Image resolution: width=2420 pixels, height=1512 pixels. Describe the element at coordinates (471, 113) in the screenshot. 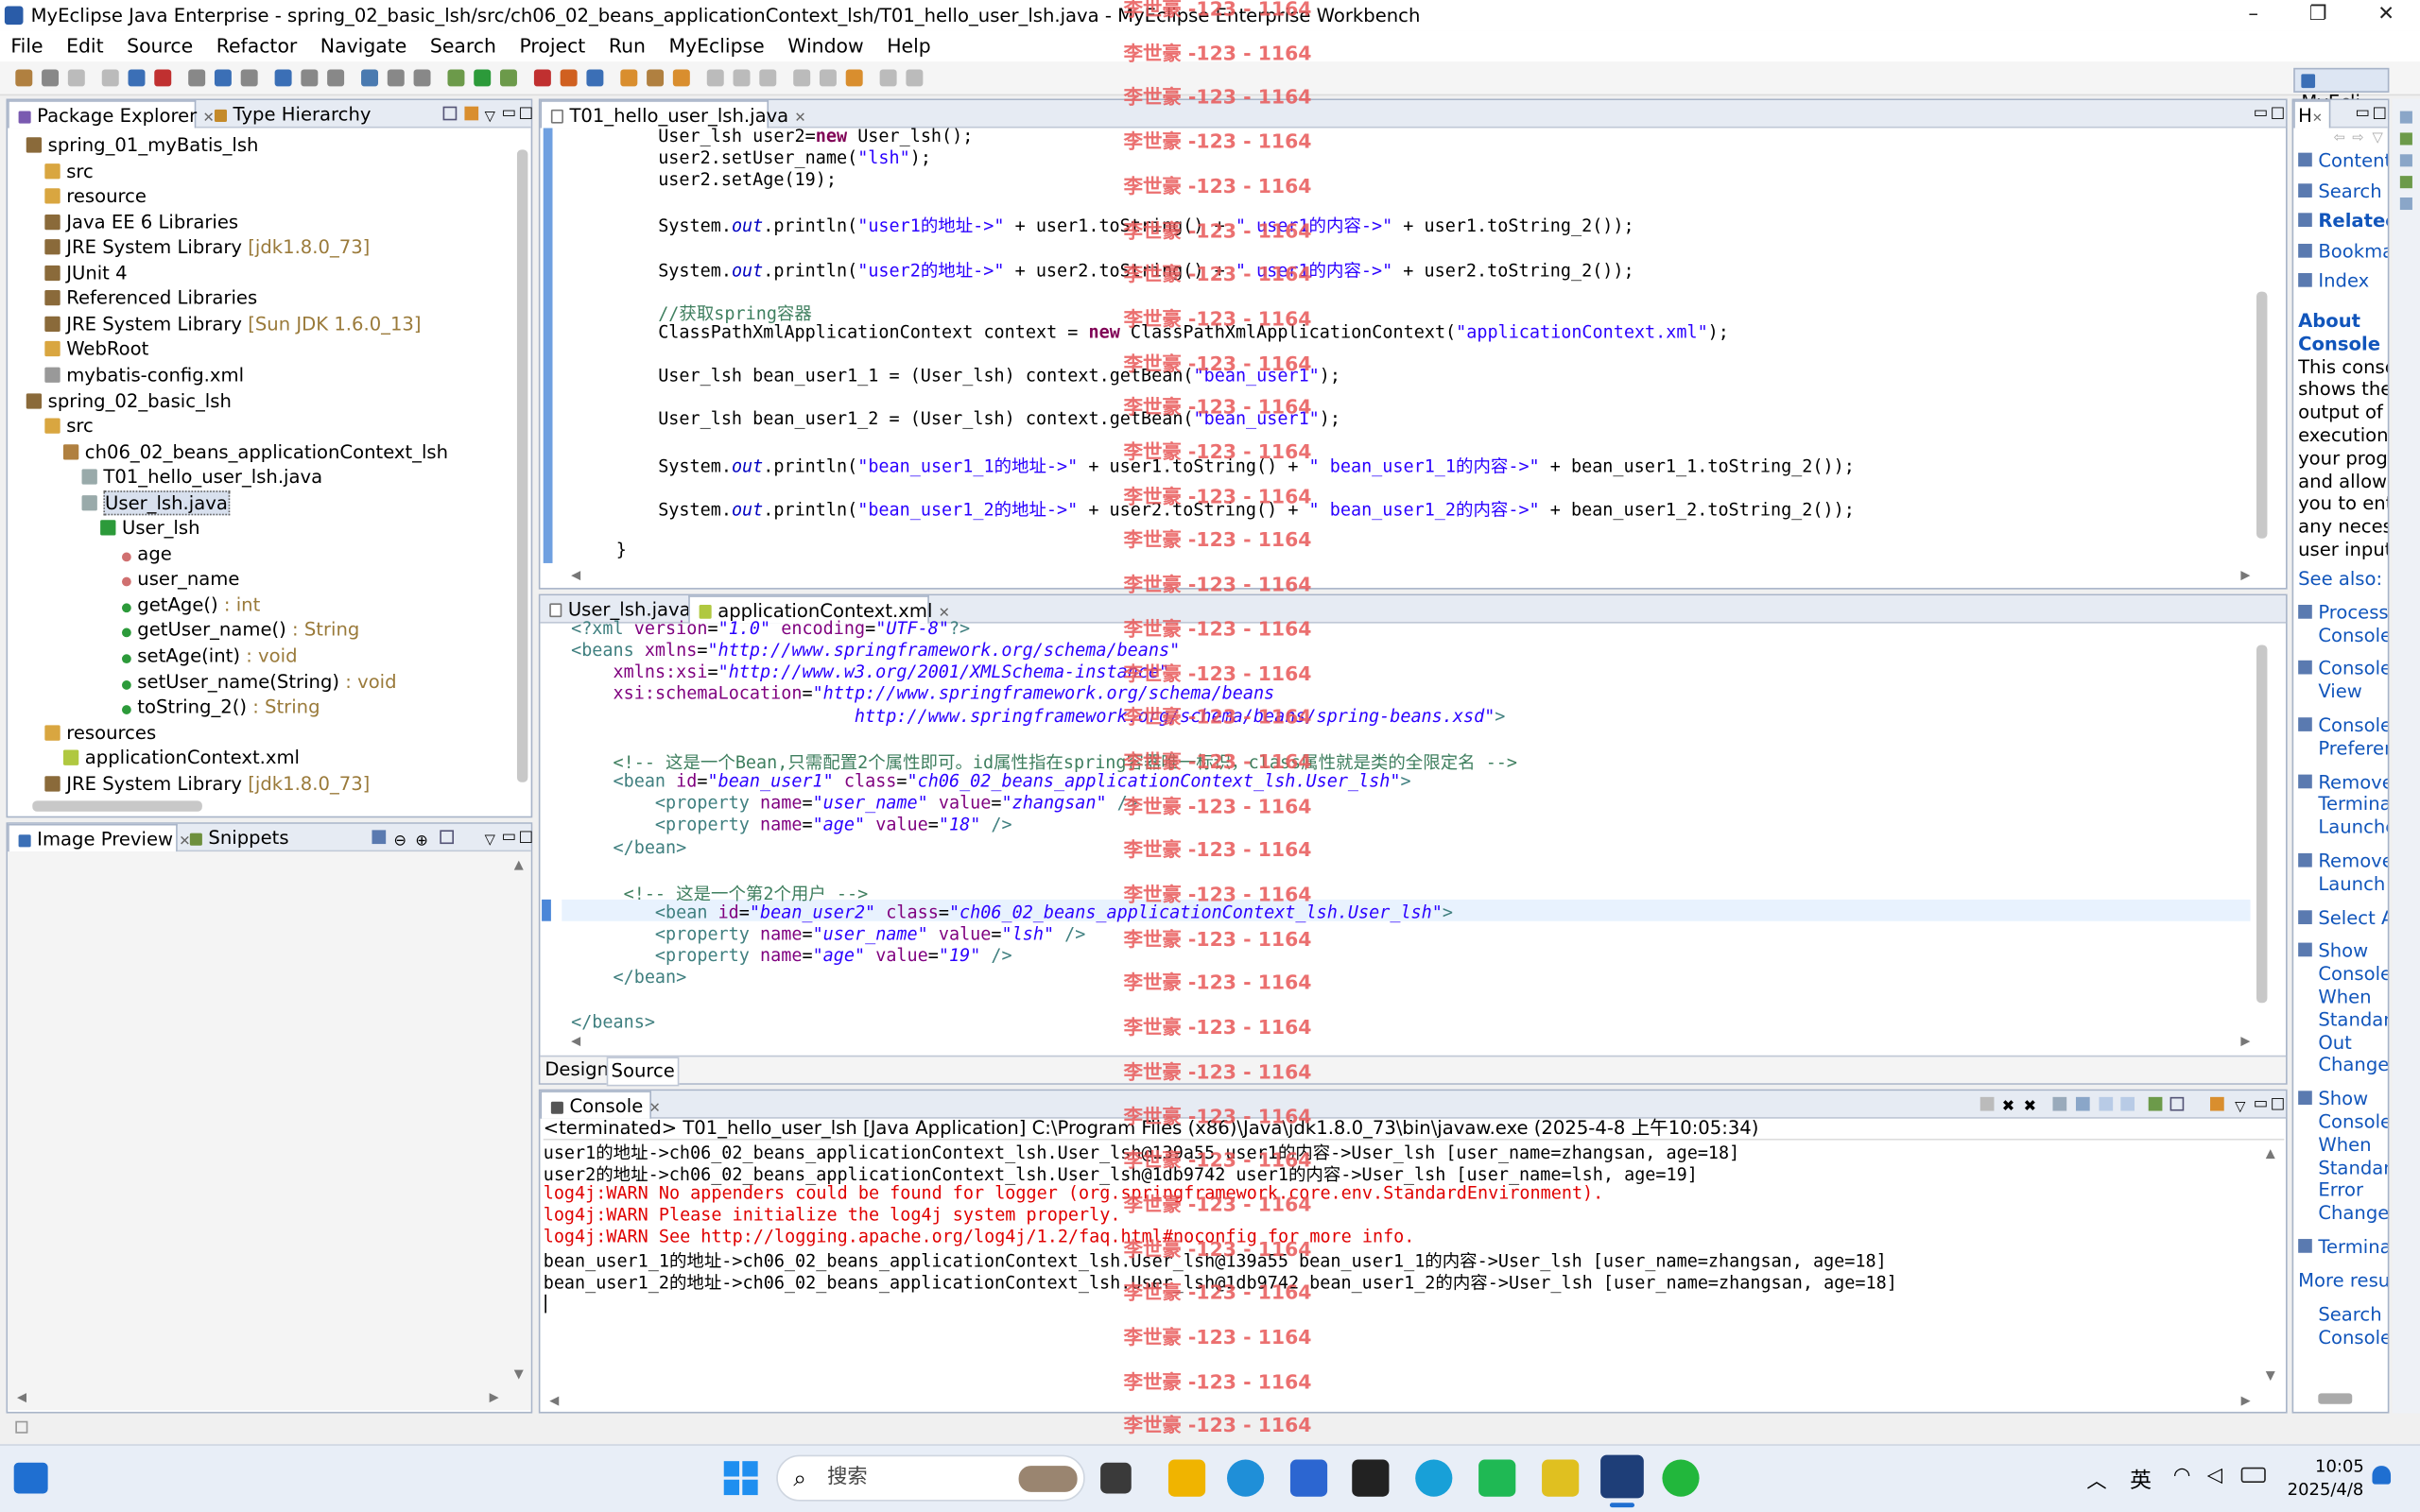

I see `link-editor-icon` at that location.